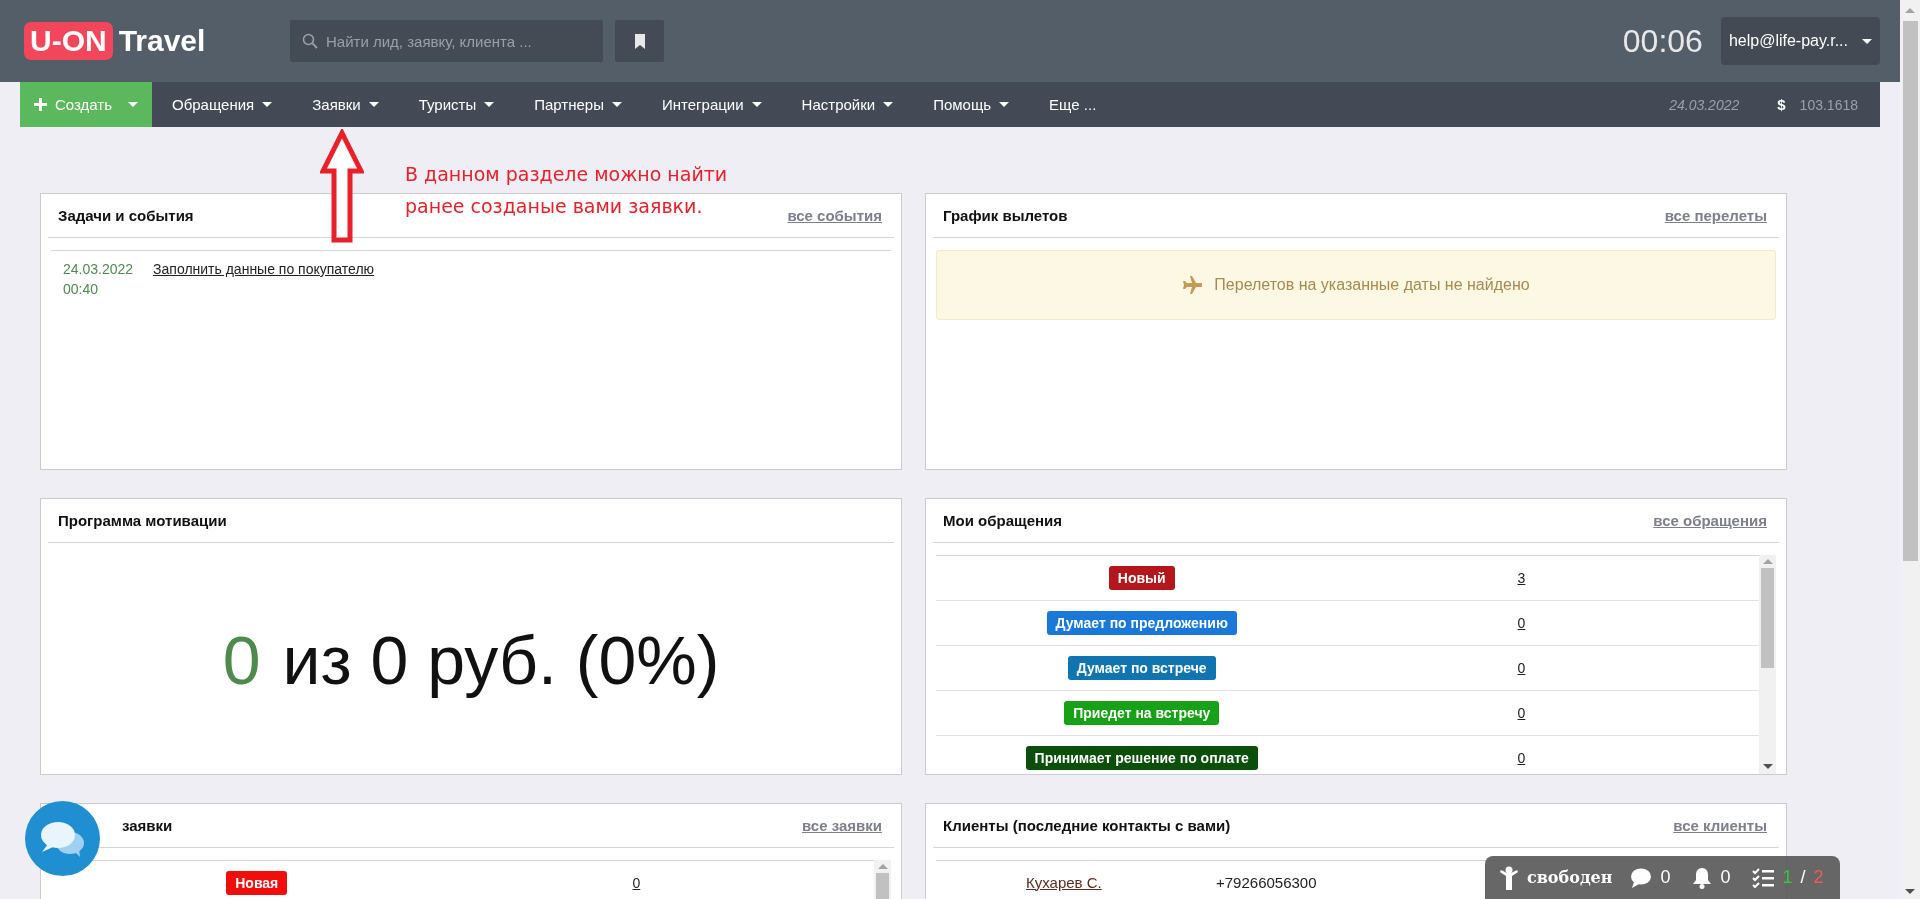 The width and height of the screenshot is (1920, 899). Describe the element at coordinates (1662, 41) in the screenshot. I see `timer: 00:06` at that location.